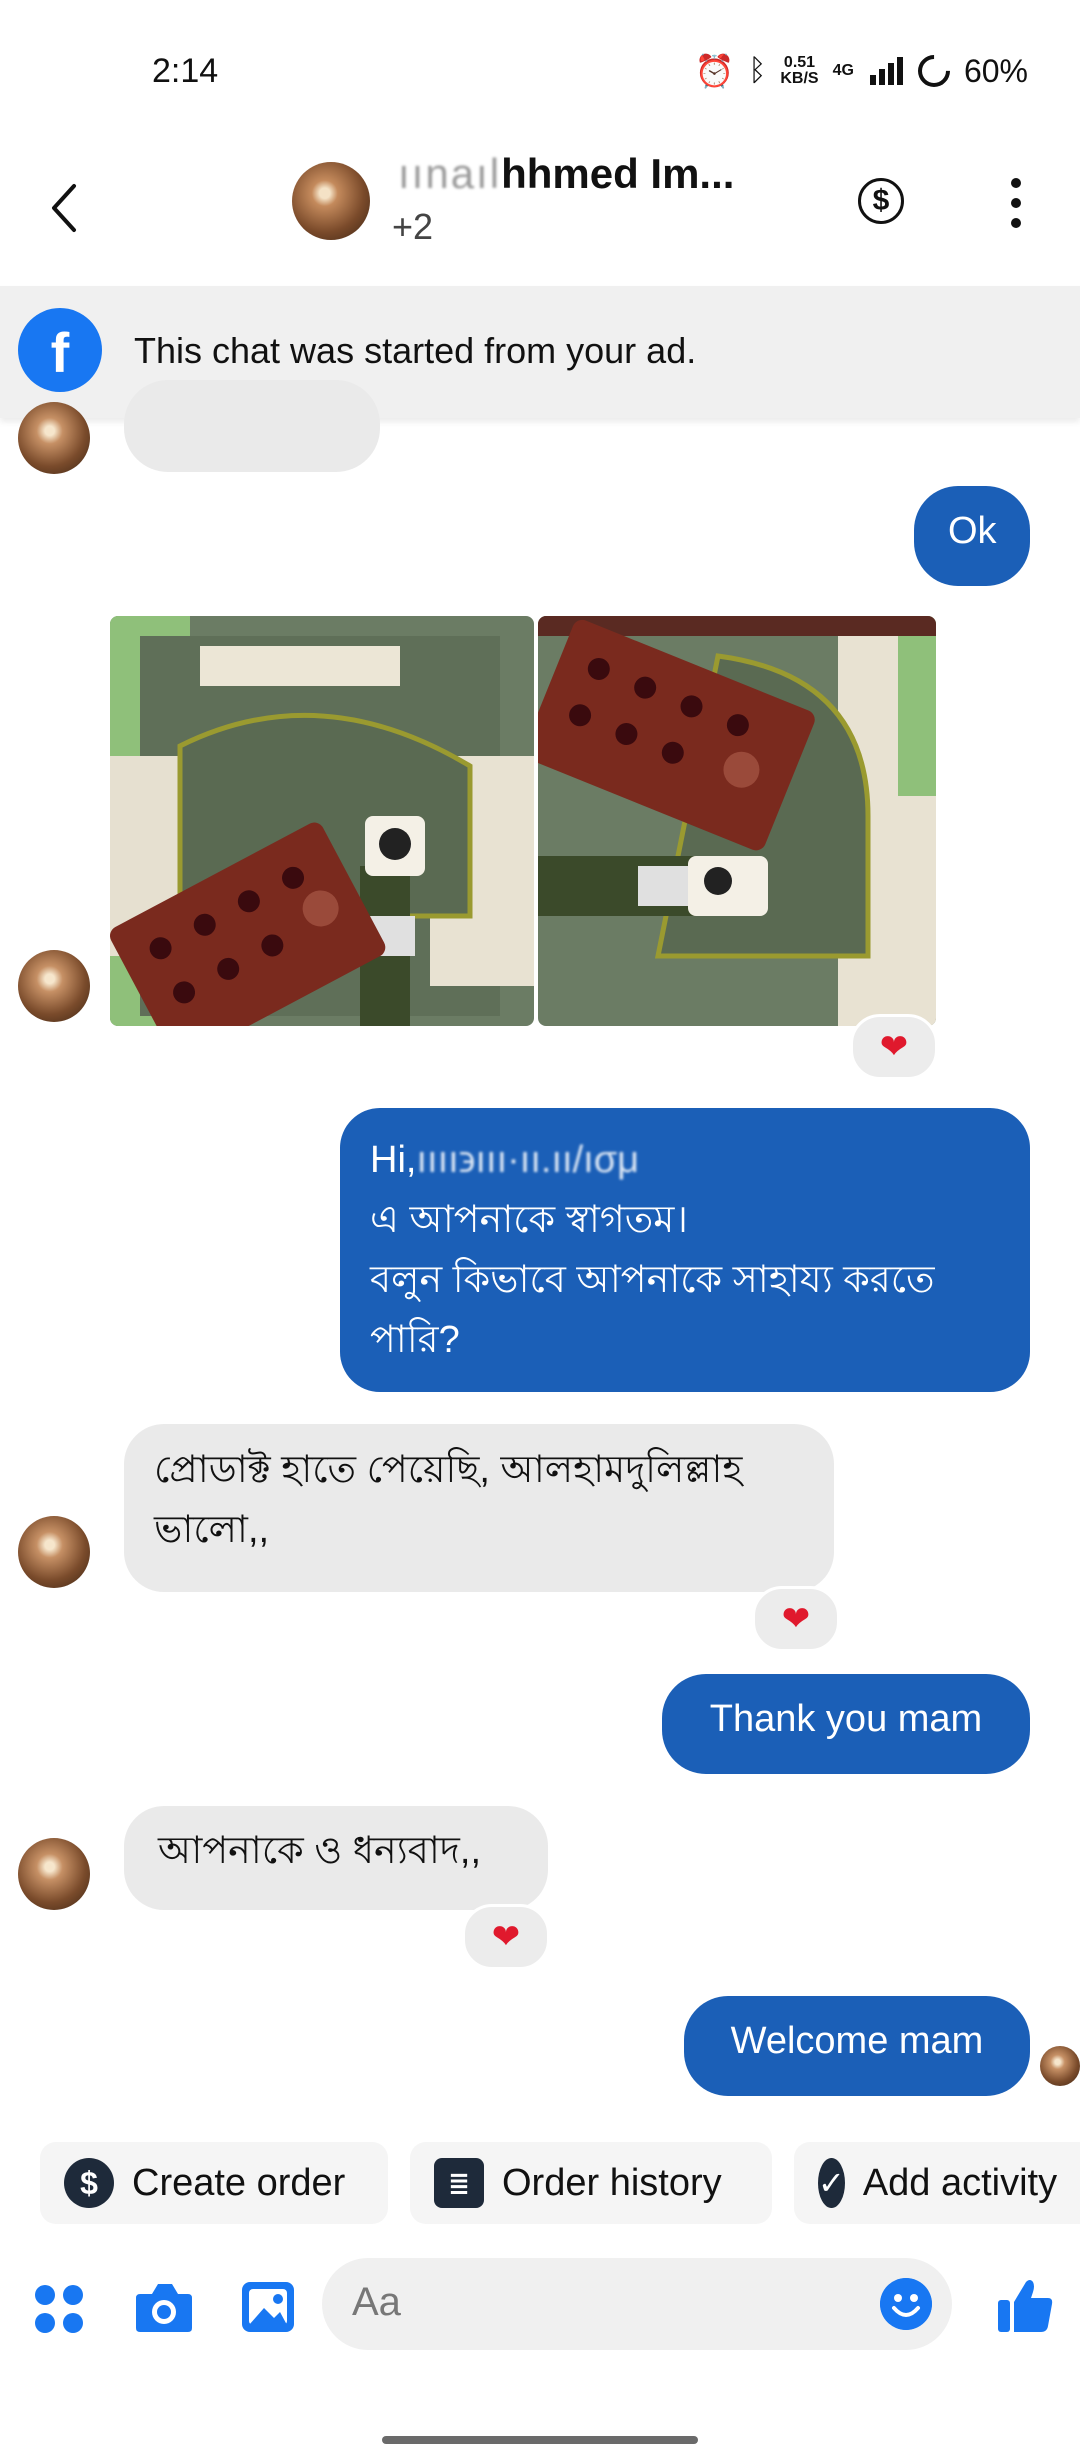 This screenshot has width=1080, height=2460. I want to click on participant-count: +2, so click(413, 226).